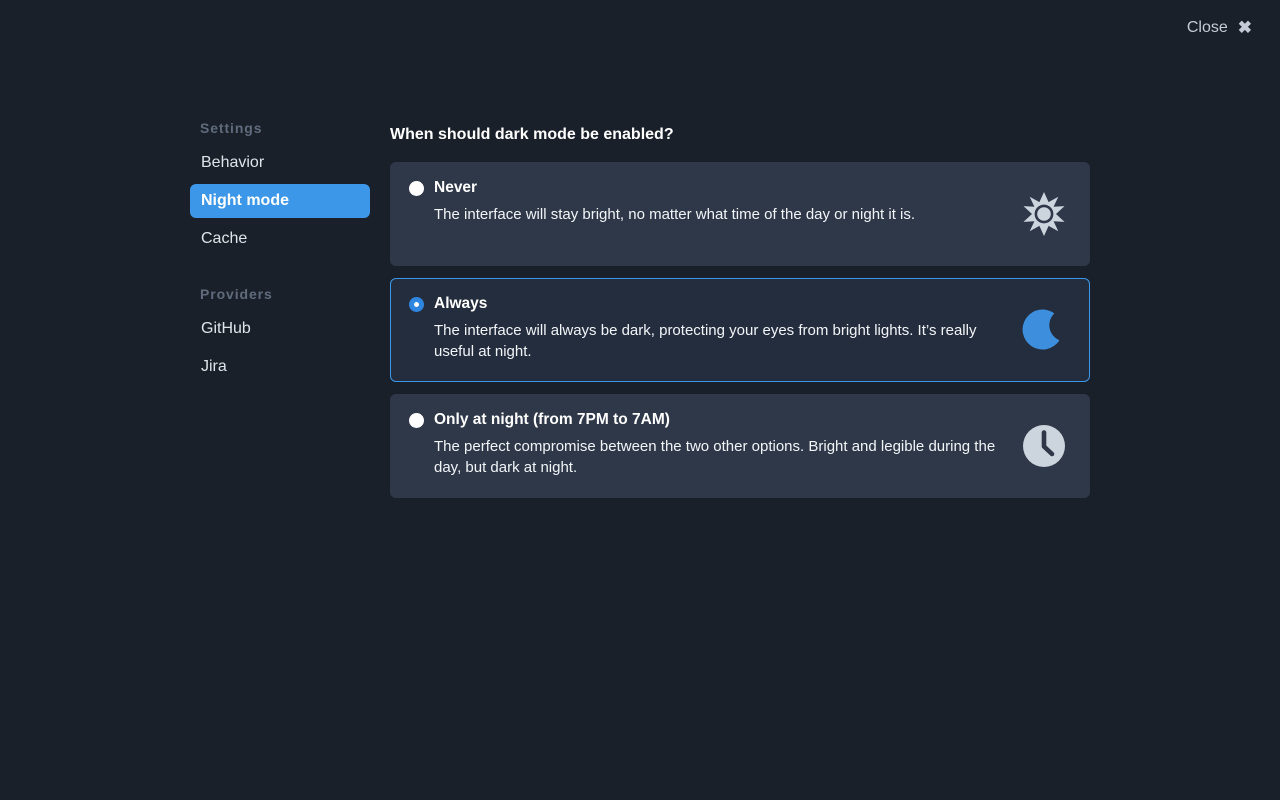 This screenshot has height=800, width=1280. I want to click on option-title-never: Never, so click(456, 187).